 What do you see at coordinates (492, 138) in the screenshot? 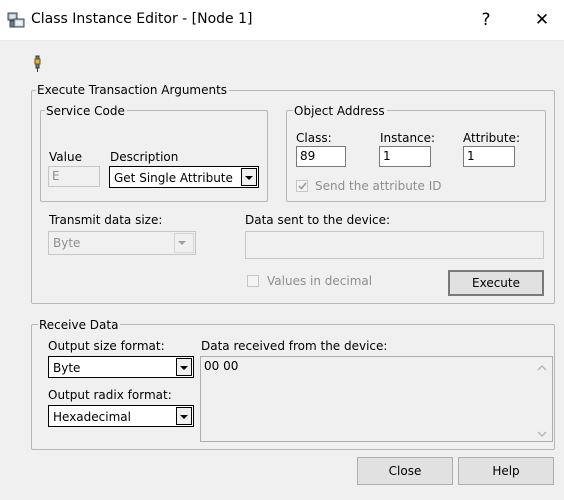
I see `attribute-label: Attribute:` at bounding box center [492, 138].